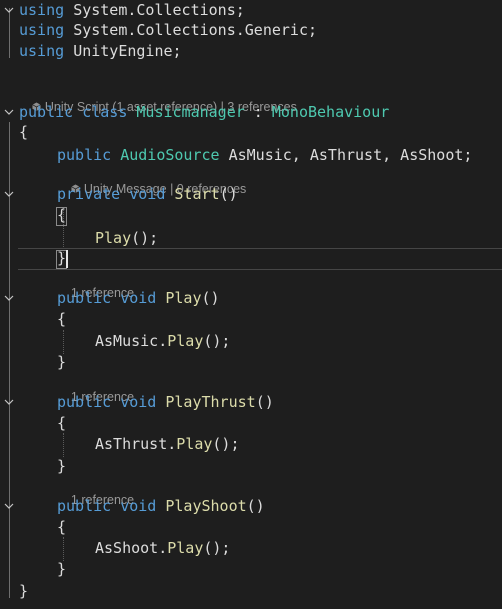  What do you see at coordinates (197, 194) in the screenshot?
I see `method-name: Start` at bounding box center [197, 194].